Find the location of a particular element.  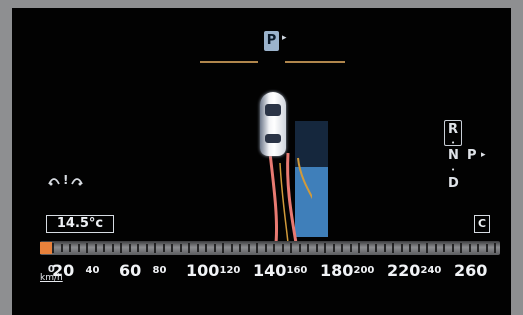

speed-scale-label: 180 is located at coordinates (337, 270).